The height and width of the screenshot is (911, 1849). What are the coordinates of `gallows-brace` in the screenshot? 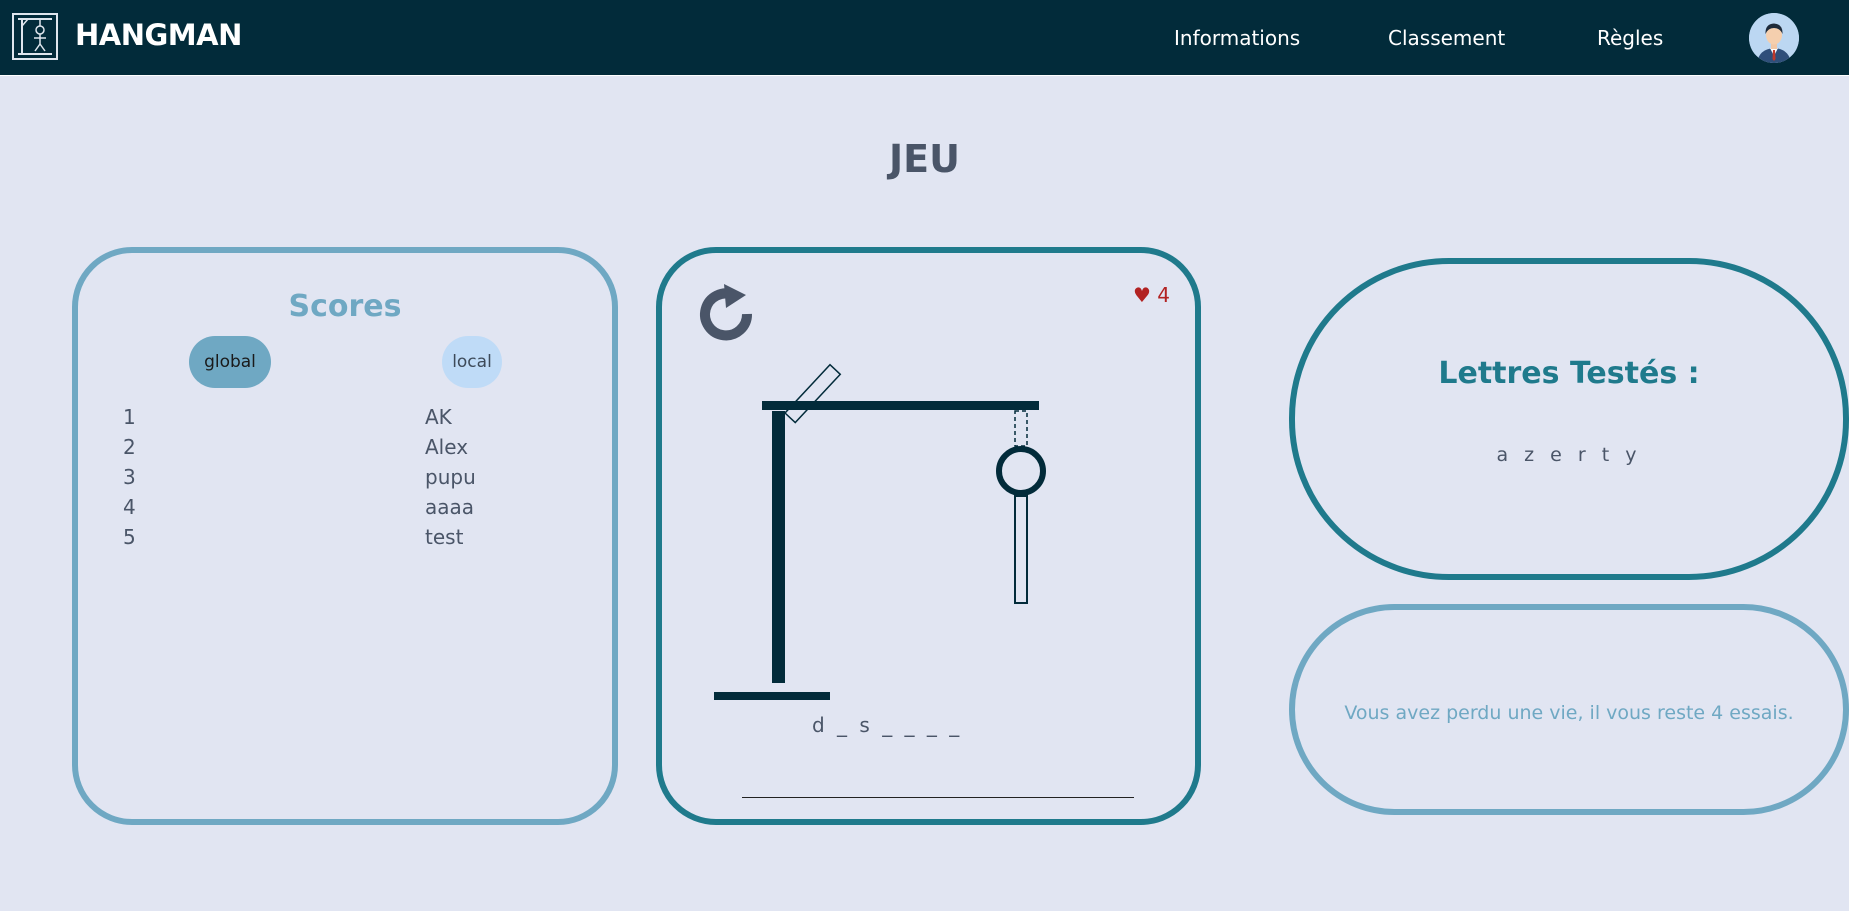 It's located at (812, 393).